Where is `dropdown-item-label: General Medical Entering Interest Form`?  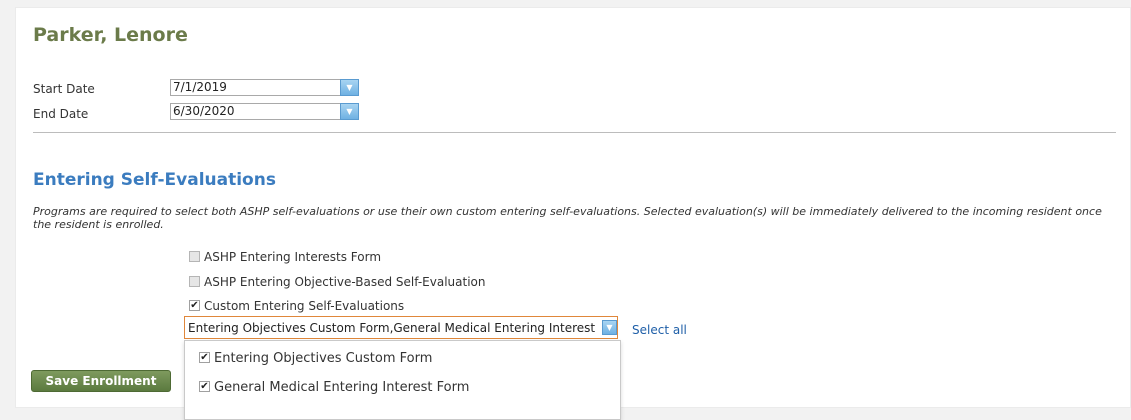
dropdown-item-label: General Medical Entering Interest Form is located at coordinates (342, 387).